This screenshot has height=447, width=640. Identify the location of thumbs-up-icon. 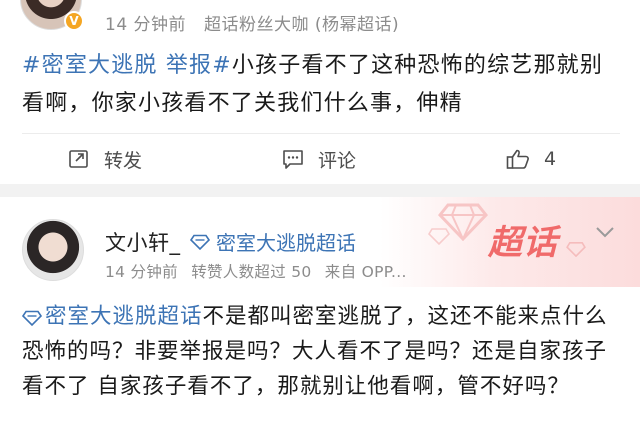
(517, 159).